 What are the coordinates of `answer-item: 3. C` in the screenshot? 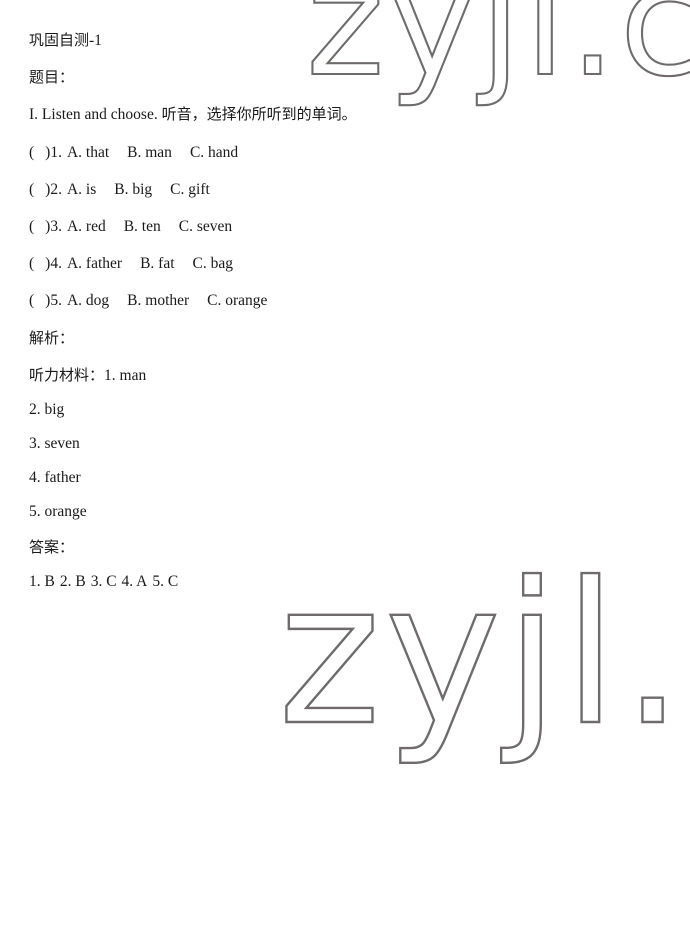 It's located at (103, 581).